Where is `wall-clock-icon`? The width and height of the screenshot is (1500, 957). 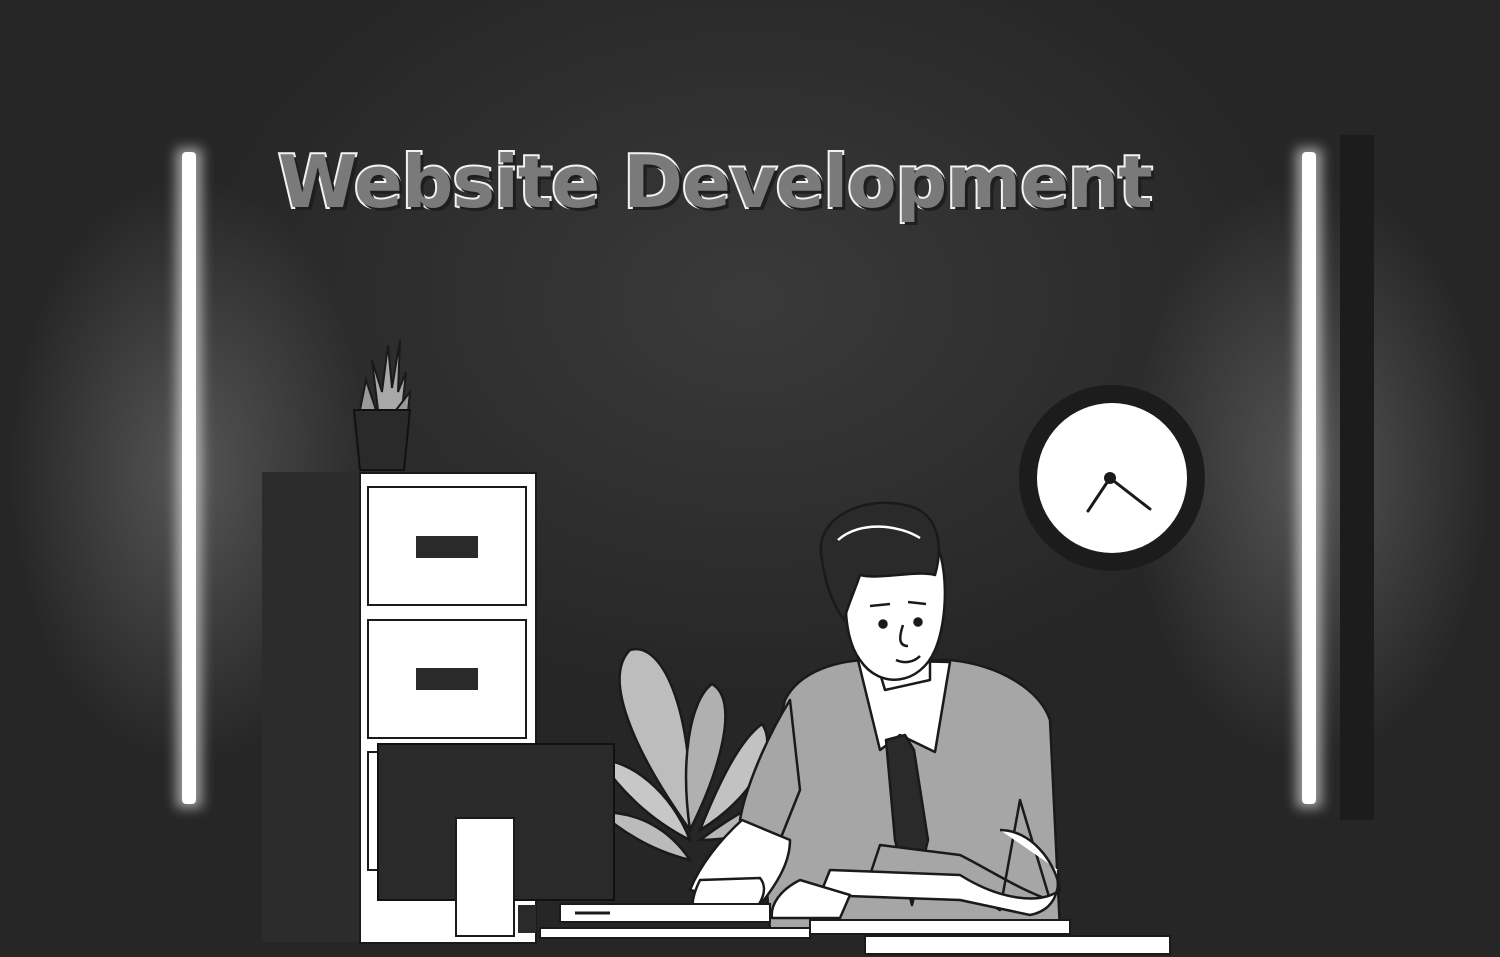
wall-clock-icon is located at coordinates (1112, 478).